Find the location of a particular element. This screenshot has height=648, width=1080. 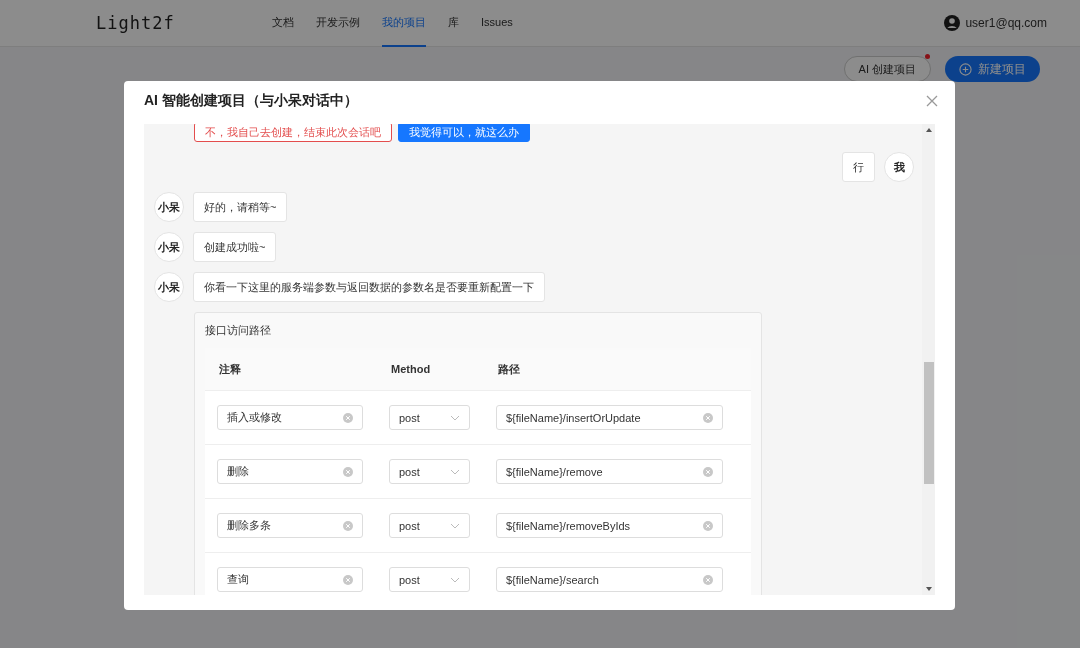

message-bubble: 创建成功啦~ is located at coordinates (235, 247).